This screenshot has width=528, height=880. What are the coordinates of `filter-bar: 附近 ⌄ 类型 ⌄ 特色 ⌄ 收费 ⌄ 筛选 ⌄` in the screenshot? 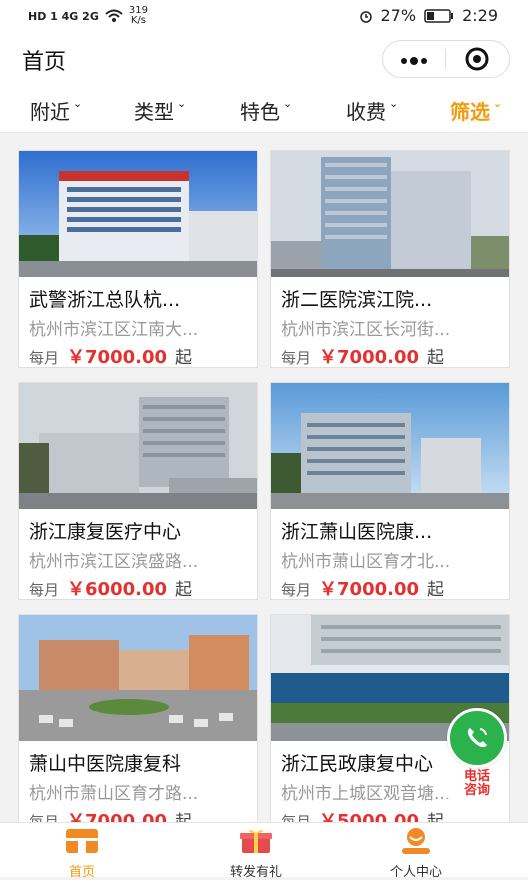 It's located at (264, 108).